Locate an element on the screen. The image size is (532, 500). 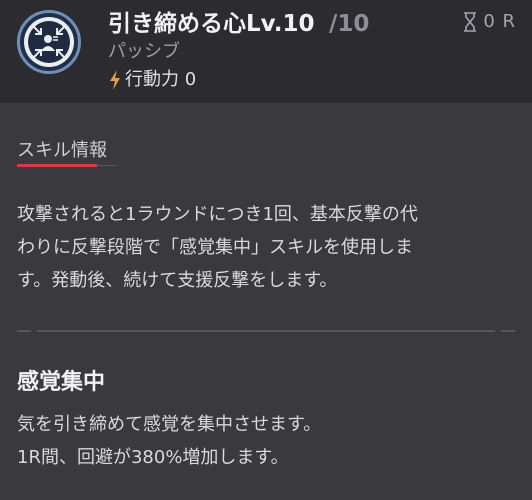
section-divider is located at coordinates (266, 331).